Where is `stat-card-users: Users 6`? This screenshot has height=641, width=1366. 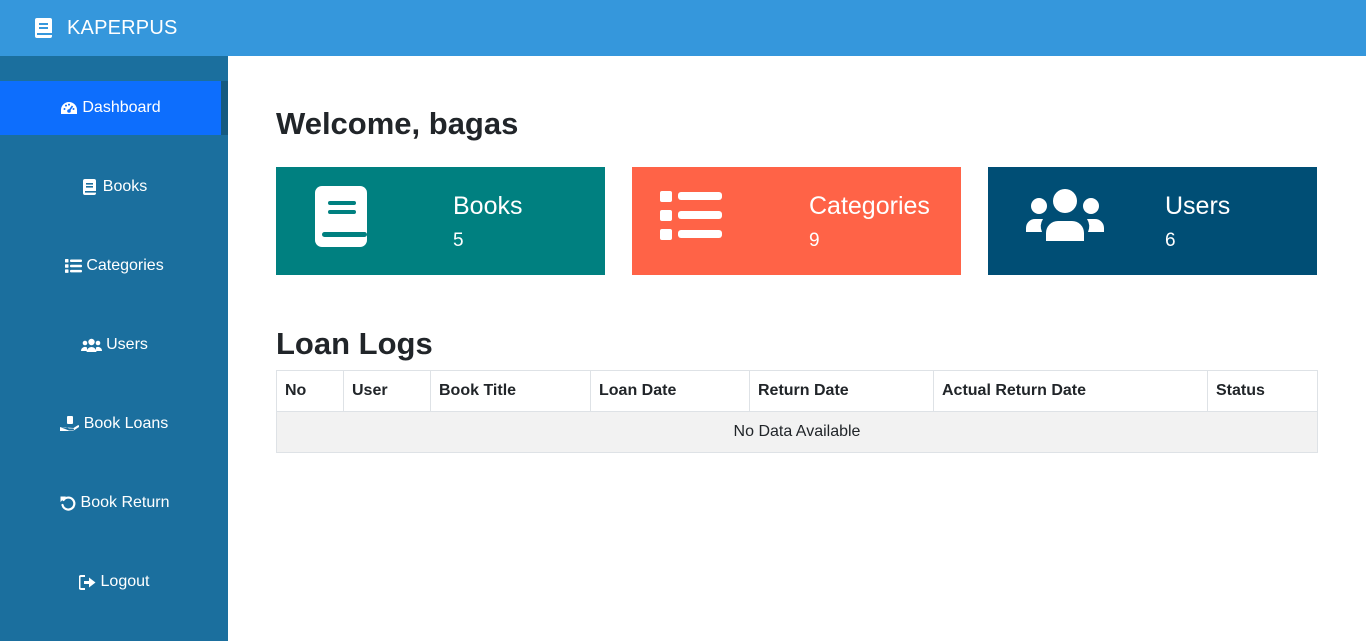 stat-card-users: Users 6 is located at coordinates (1152, 221).